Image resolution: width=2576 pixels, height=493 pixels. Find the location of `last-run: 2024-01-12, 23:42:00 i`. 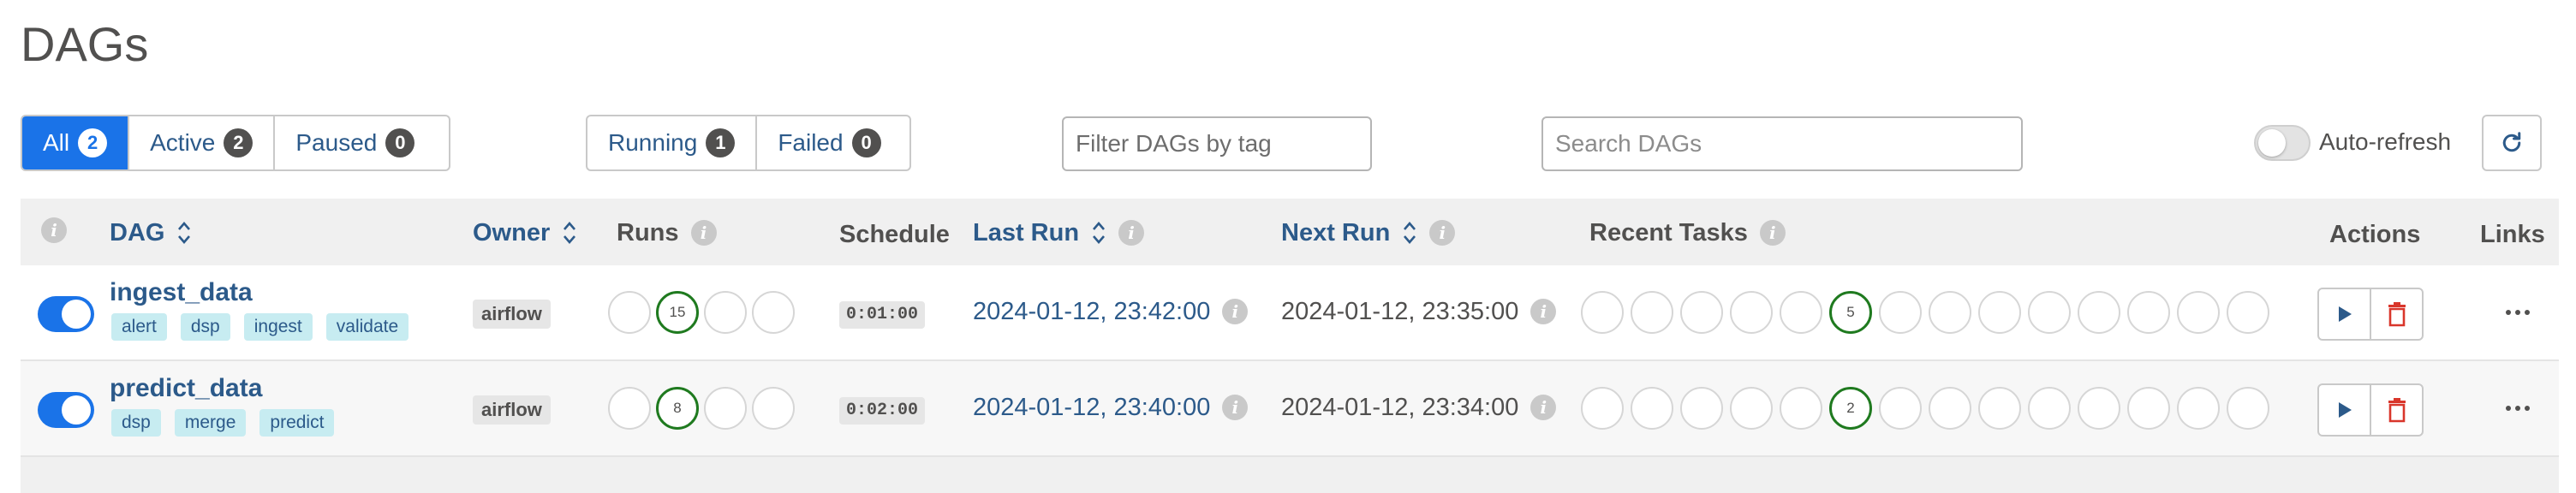

last-run: 2024-01-12, 23:42:00 i is located at coordinates (1111, 311).